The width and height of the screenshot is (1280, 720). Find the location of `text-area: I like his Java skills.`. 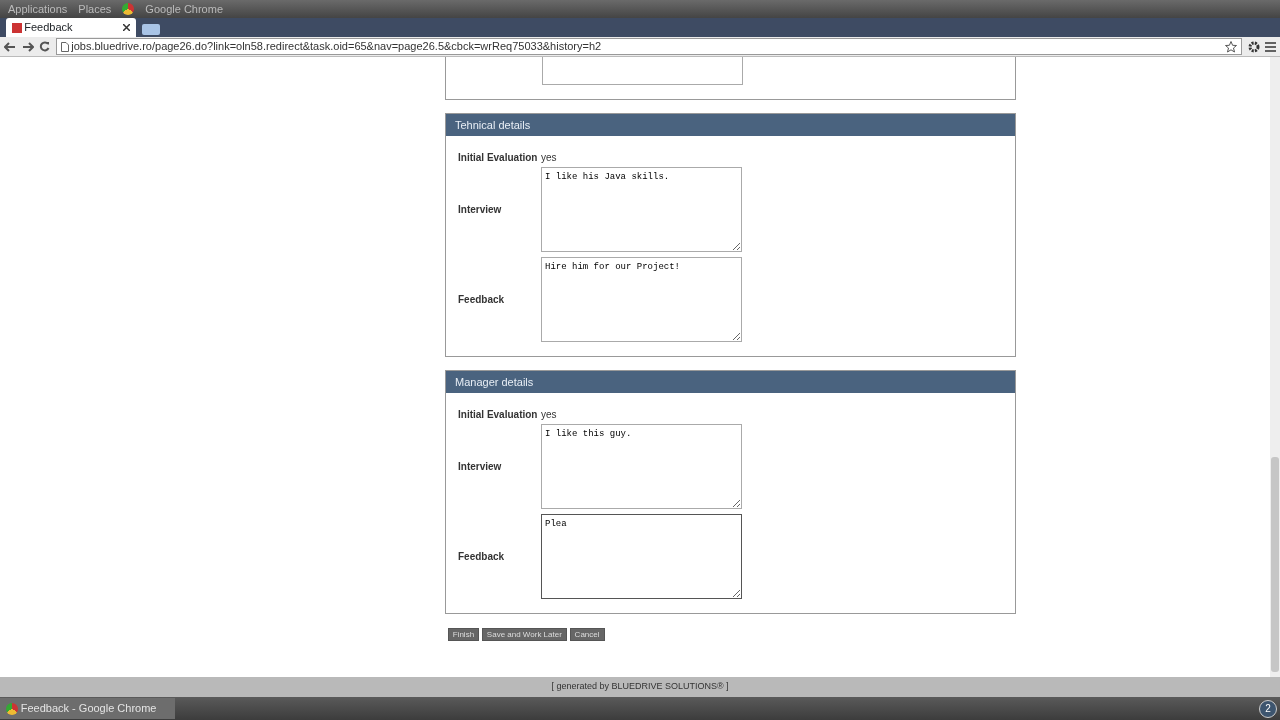

text-area: I like his Java skills. is located at coordinates (641, 209).